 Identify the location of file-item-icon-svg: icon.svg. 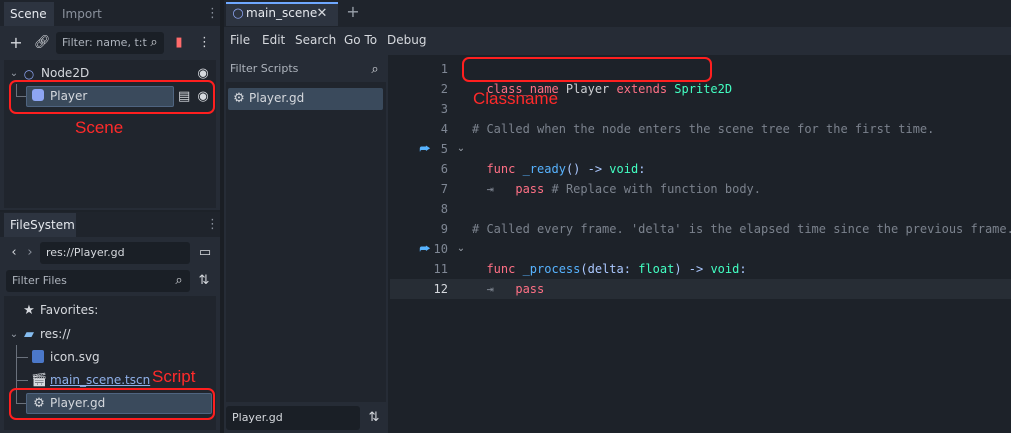
(75, 357).